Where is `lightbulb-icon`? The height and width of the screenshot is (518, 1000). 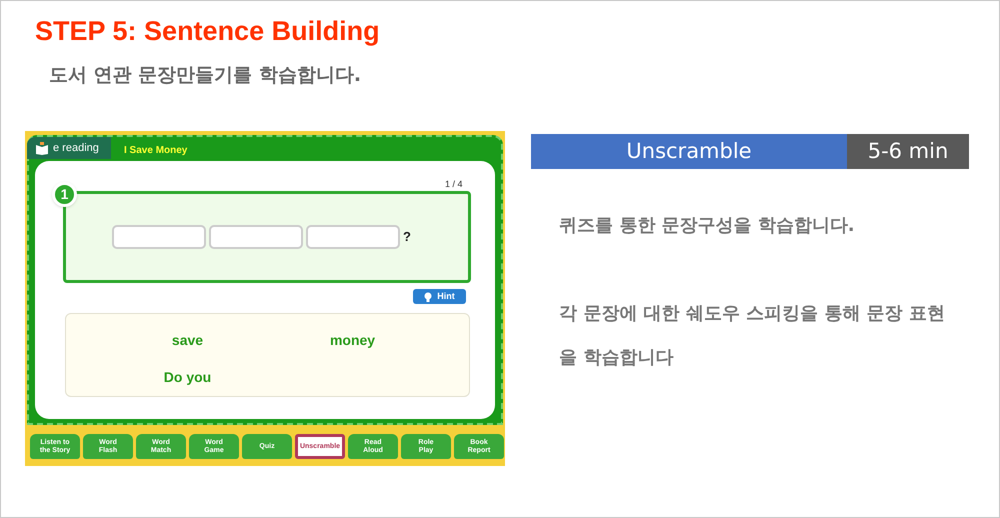 lightbulb-icon is located at coordinates (428, 297).